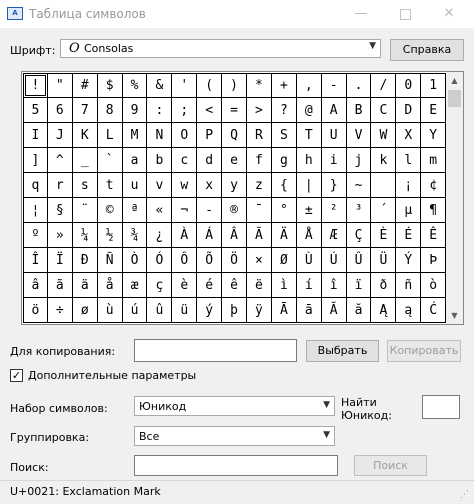 Image resolution: width=474 pixels, height=504 pixels. Describe the element at coordinates (85, 285) in the screenshot. I see `character-cell: ä` at that location.